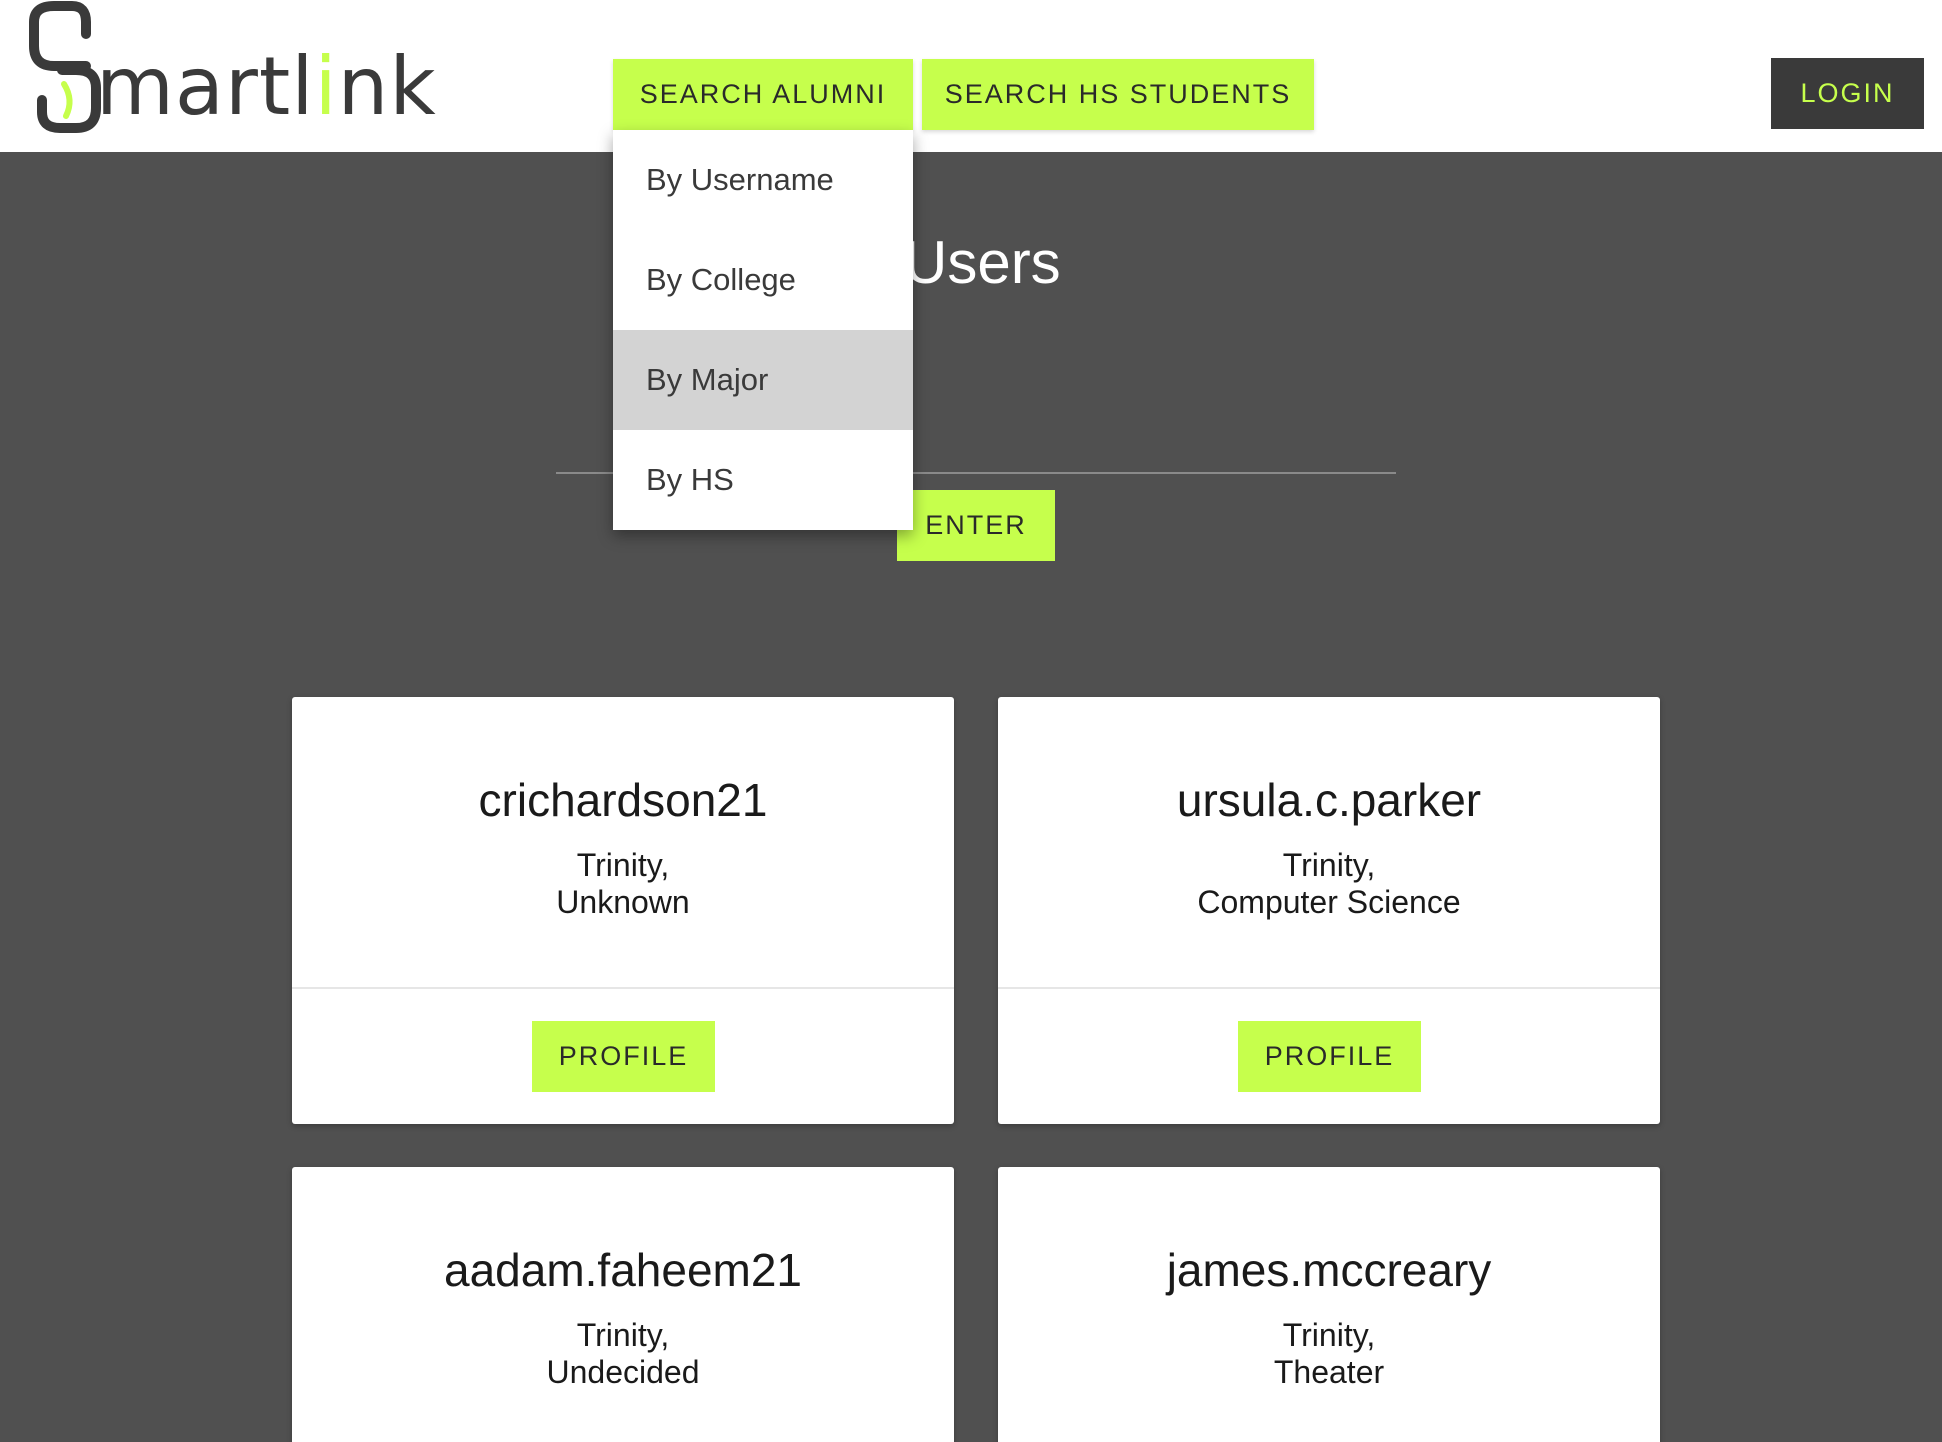 The width and height of the screenshot is (1942, 1442). Describe the element at coordinates (976, 525) in the screenshot. I see `enter-button: ENTER` at that location.